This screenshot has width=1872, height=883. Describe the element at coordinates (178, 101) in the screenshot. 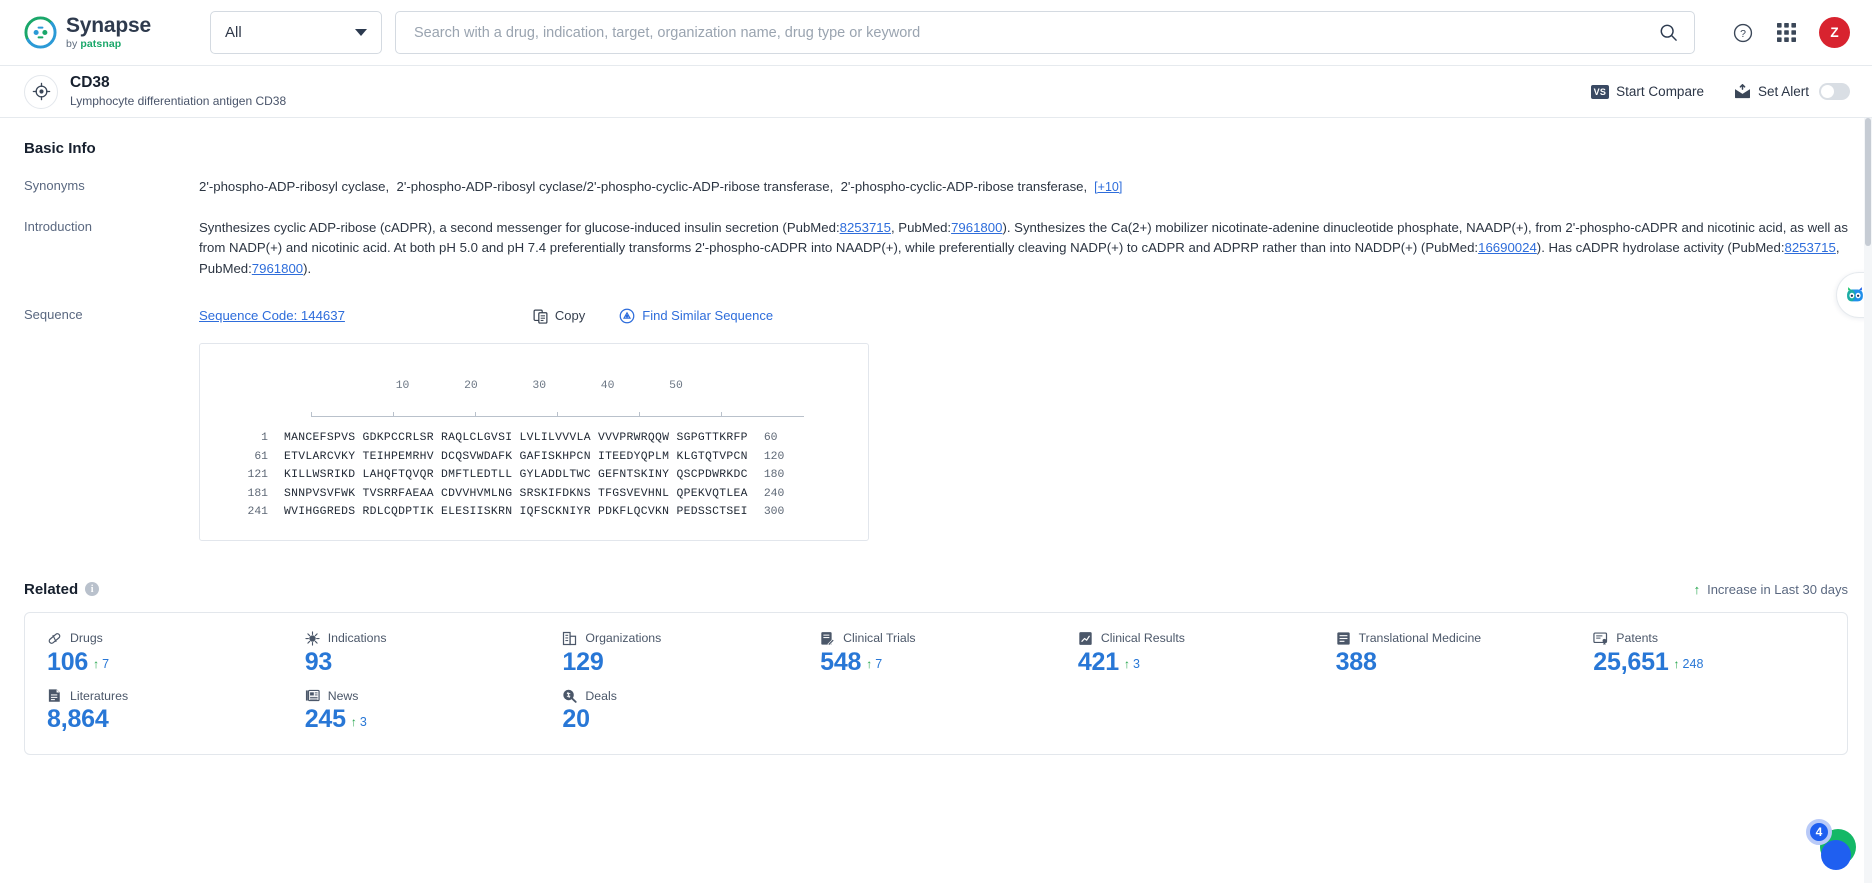

I see `page-subtitle: Lymphocyte differentiation antigen CD38` at that location.